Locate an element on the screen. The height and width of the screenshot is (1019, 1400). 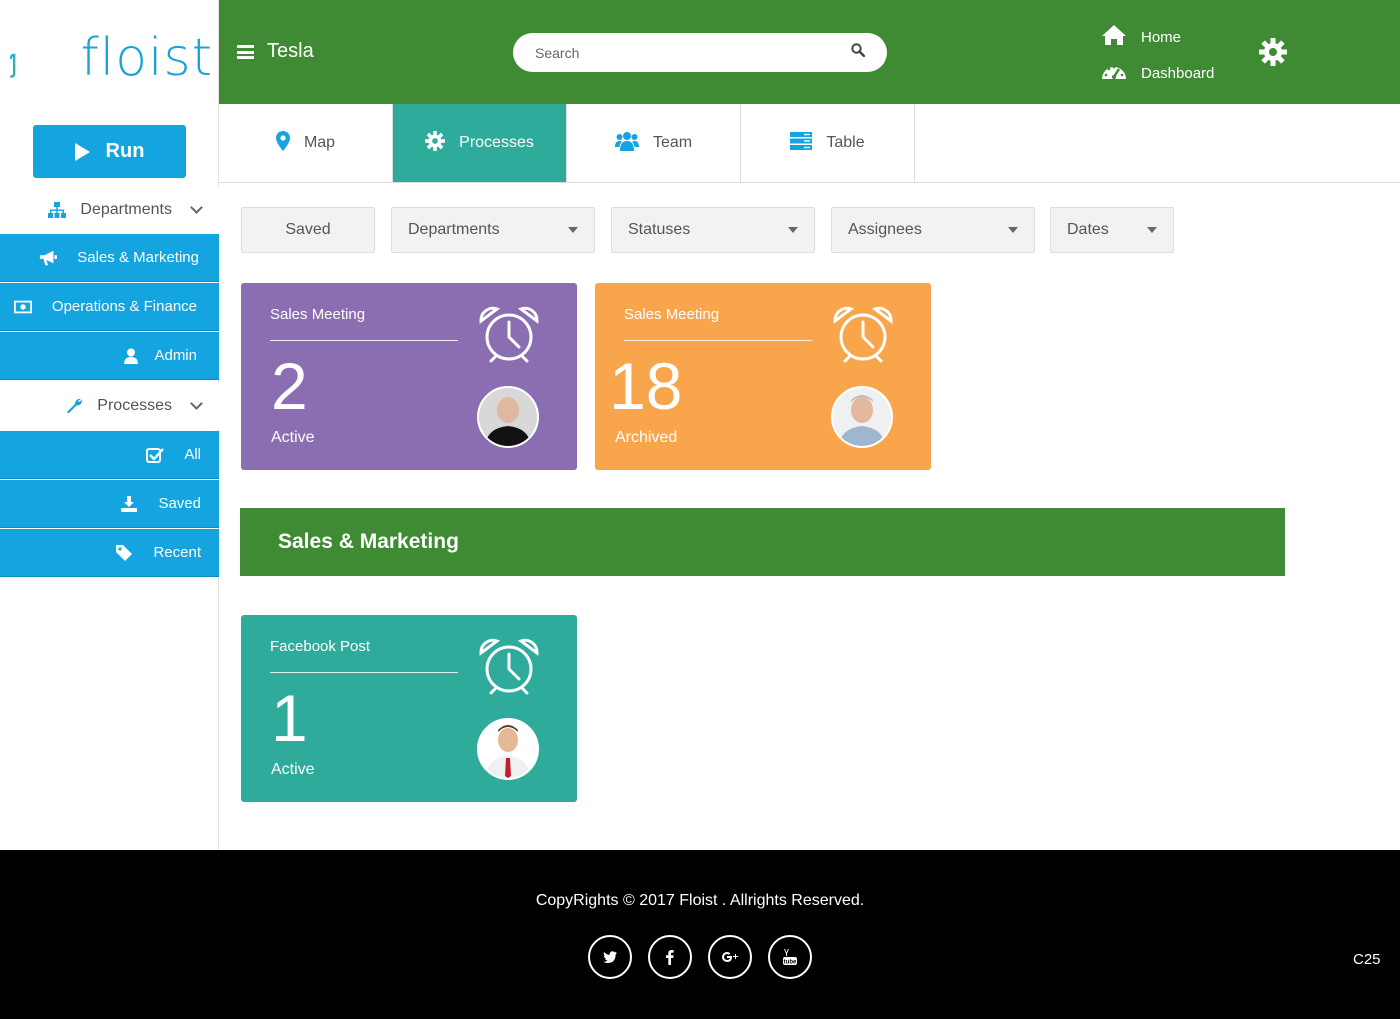
tab-label: Processes is located at coordinates (496, 142).